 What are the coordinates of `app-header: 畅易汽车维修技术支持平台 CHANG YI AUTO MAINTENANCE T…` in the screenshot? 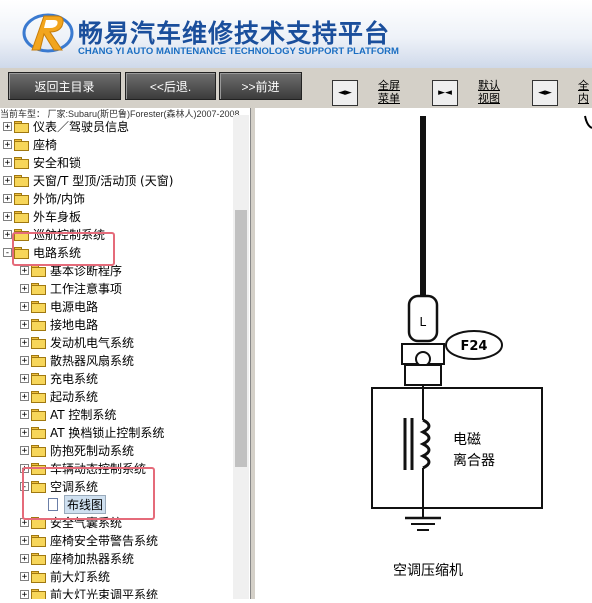 It's located at (296, 34).